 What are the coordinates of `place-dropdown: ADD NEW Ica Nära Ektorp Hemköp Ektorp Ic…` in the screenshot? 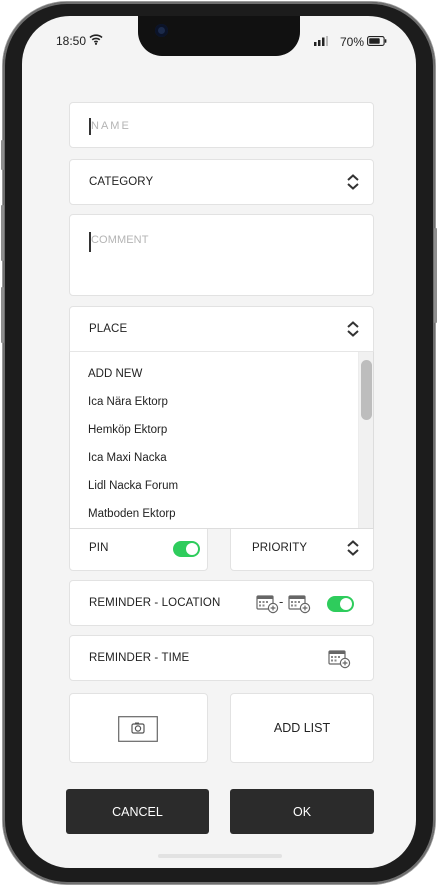 It's located at (221, 440).